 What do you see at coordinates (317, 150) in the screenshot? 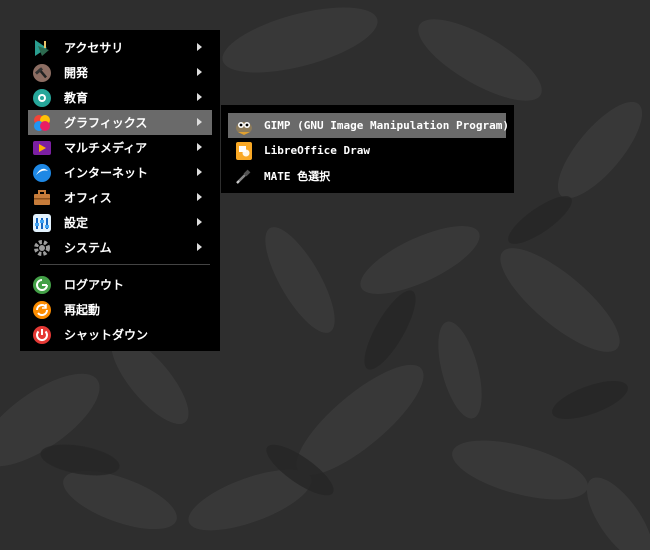
I see `submenu-item-label: LibreOffice Draw` at bounding box center [317, 150].